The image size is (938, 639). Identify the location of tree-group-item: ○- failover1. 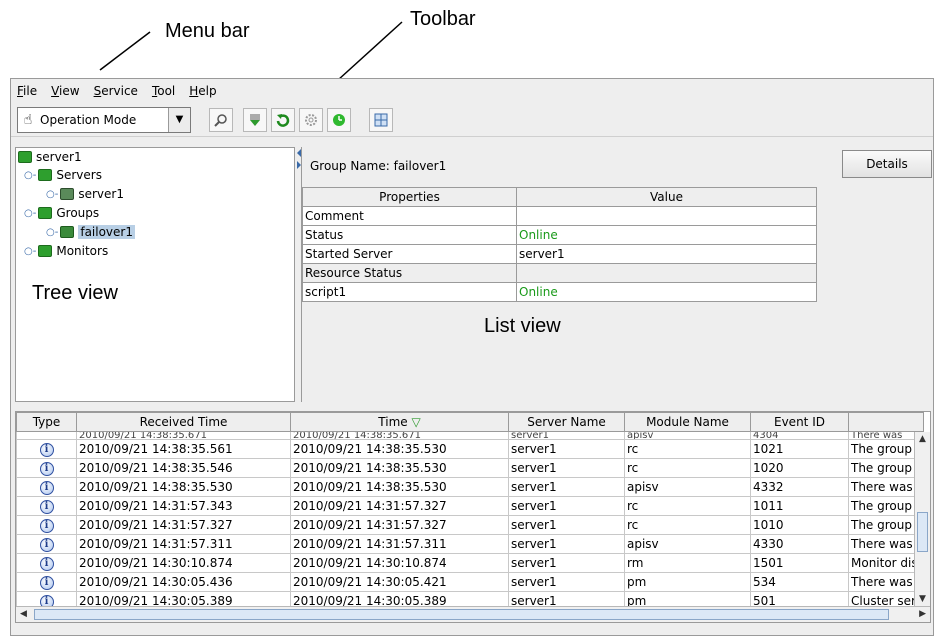
(90, 232).